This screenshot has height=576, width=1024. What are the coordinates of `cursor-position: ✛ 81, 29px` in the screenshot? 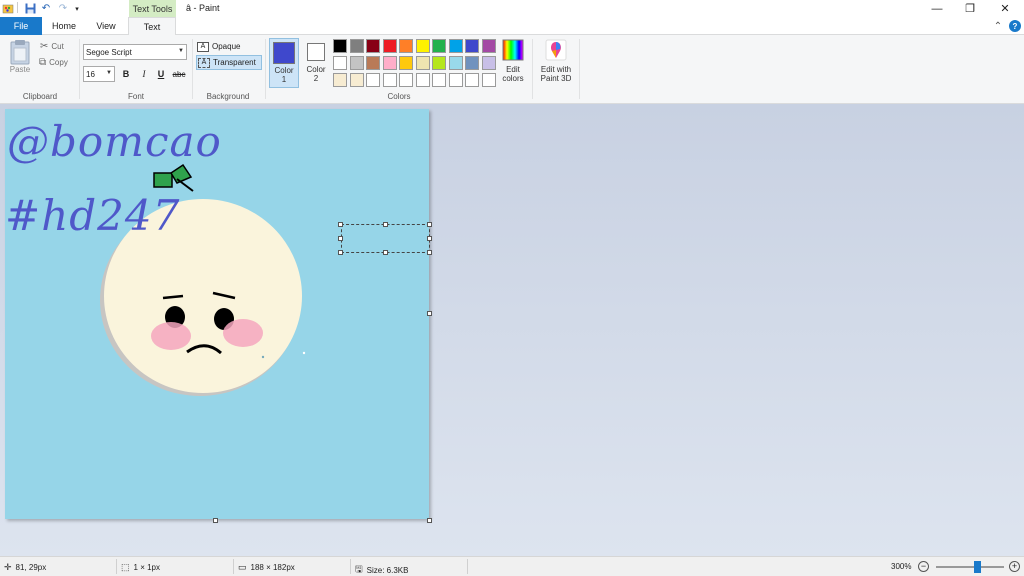 It's located at (25, 567).